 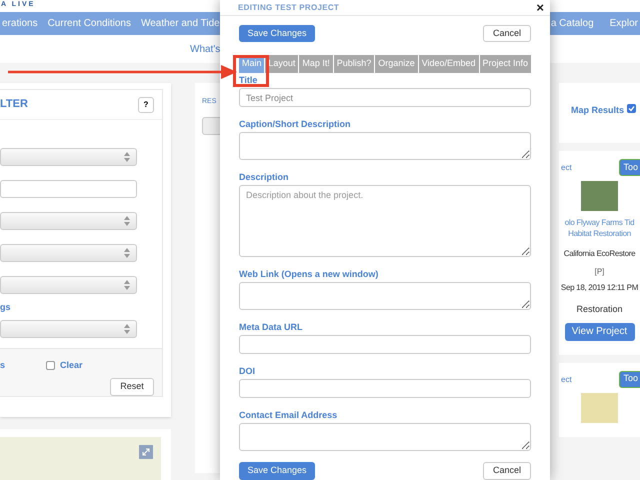 What do you see at coordinates (132, 387) in the screenshot?
I see `reset-button: Reset` at bounding box center [132, 387].